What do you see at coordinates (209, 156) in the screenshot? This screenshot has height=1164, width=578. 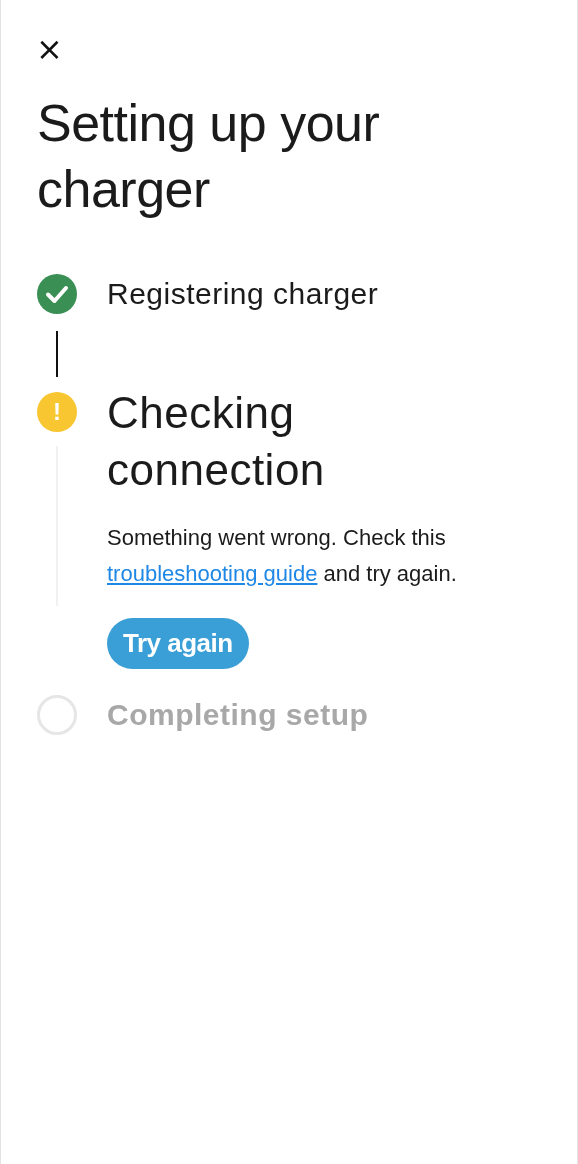 I see `page-title: Setting up your charger` at bounding box center [209, 156].